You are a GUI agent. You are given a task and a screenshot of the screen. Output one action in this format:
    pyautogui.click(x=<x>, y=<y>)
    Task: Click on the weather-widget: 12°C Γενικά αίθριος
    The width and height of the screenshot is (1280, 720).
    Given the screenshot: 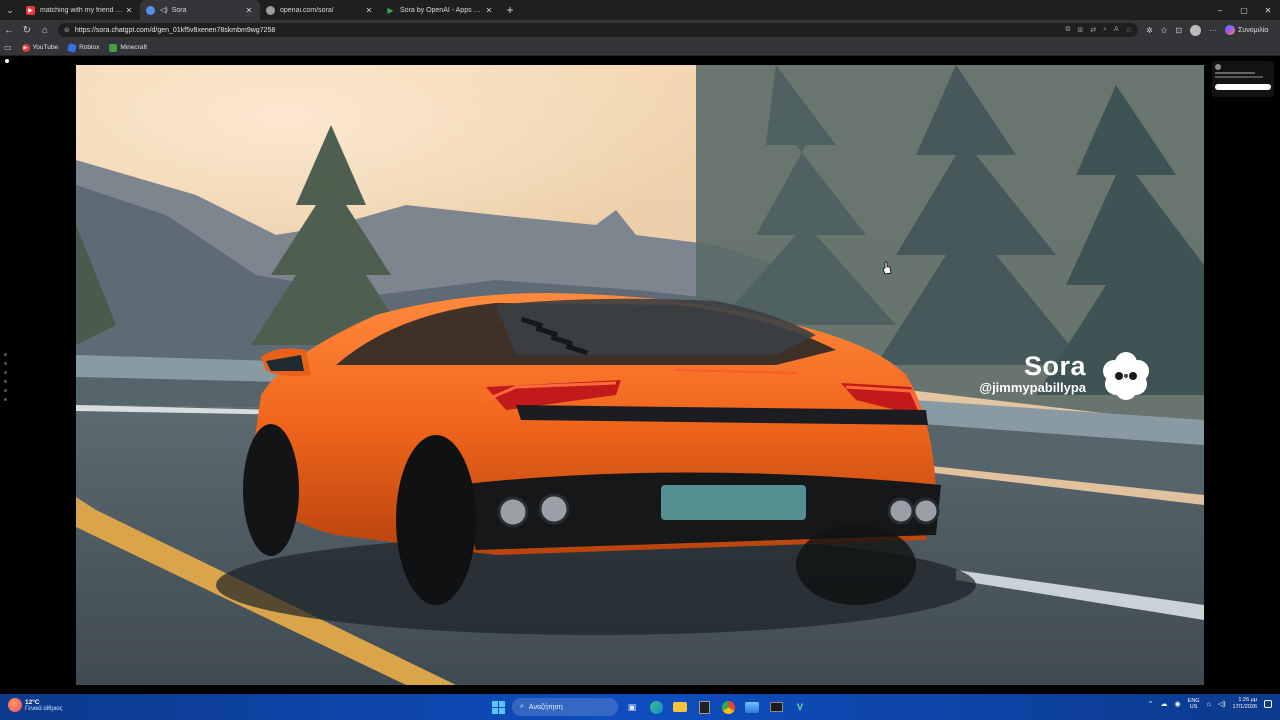 What is the action you would take?
    pyautogui.click(x=35, y=705)
    